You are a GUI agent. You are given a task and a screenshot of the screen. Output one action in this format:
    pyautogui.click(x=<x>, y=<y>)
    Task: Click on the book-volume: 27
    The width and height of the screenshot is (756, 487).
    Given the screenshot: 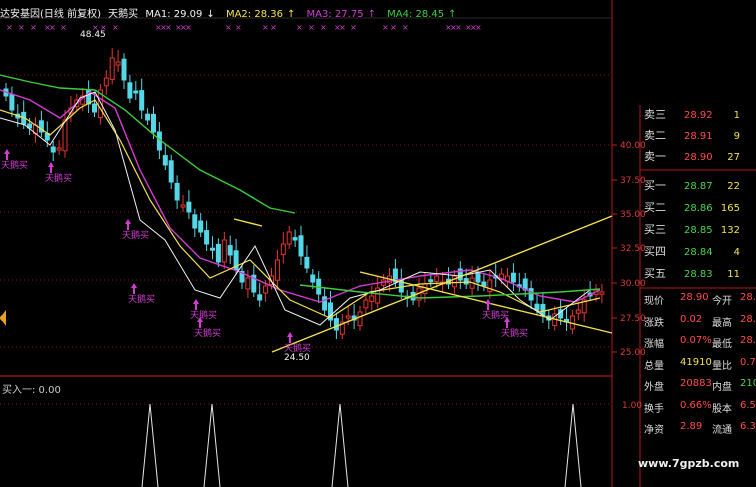 What is the action you would take?
    pyautogui.click(x=733, y=157)
    